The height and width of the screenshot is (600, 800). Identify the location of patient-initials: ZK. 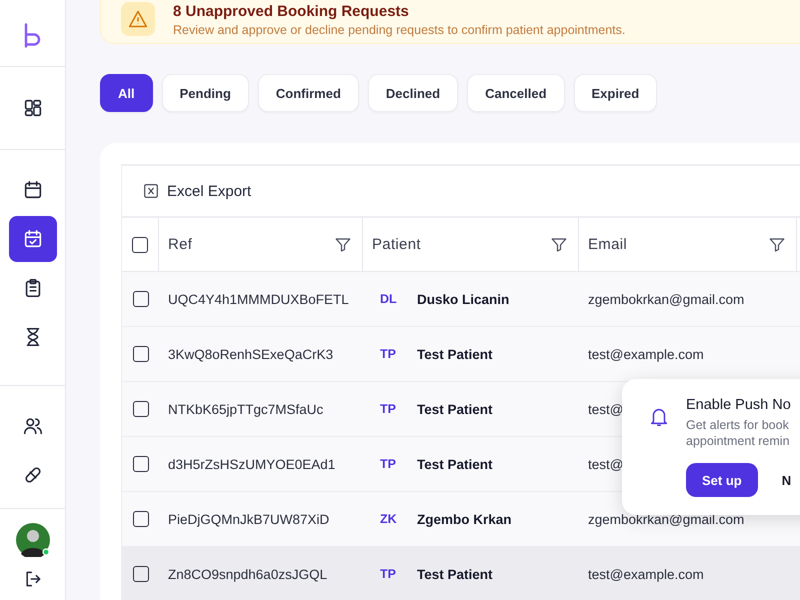
(389, 519).